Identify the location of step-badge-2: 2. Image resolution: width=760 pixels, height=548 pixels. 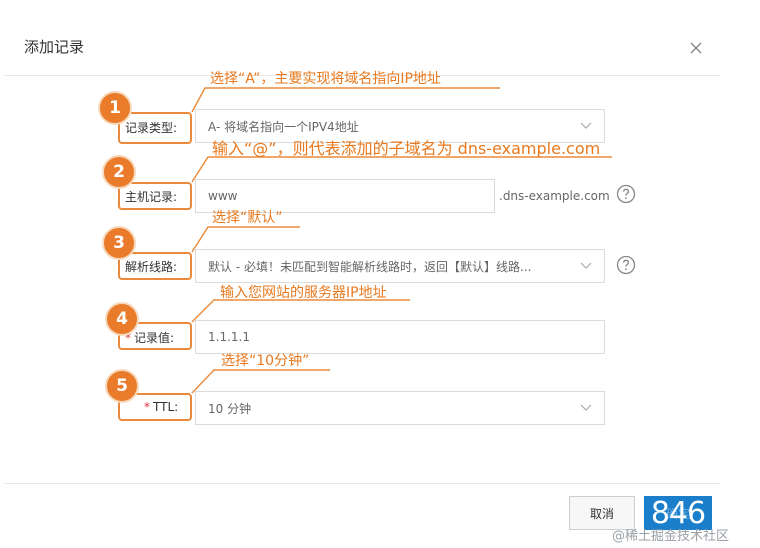
(119, 172).